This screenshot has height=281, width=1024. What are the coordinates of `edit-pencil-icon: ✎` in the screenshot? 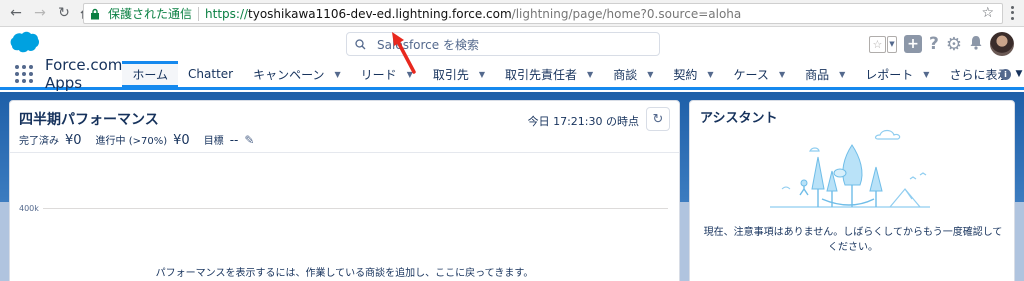 It's located at (249, 140).